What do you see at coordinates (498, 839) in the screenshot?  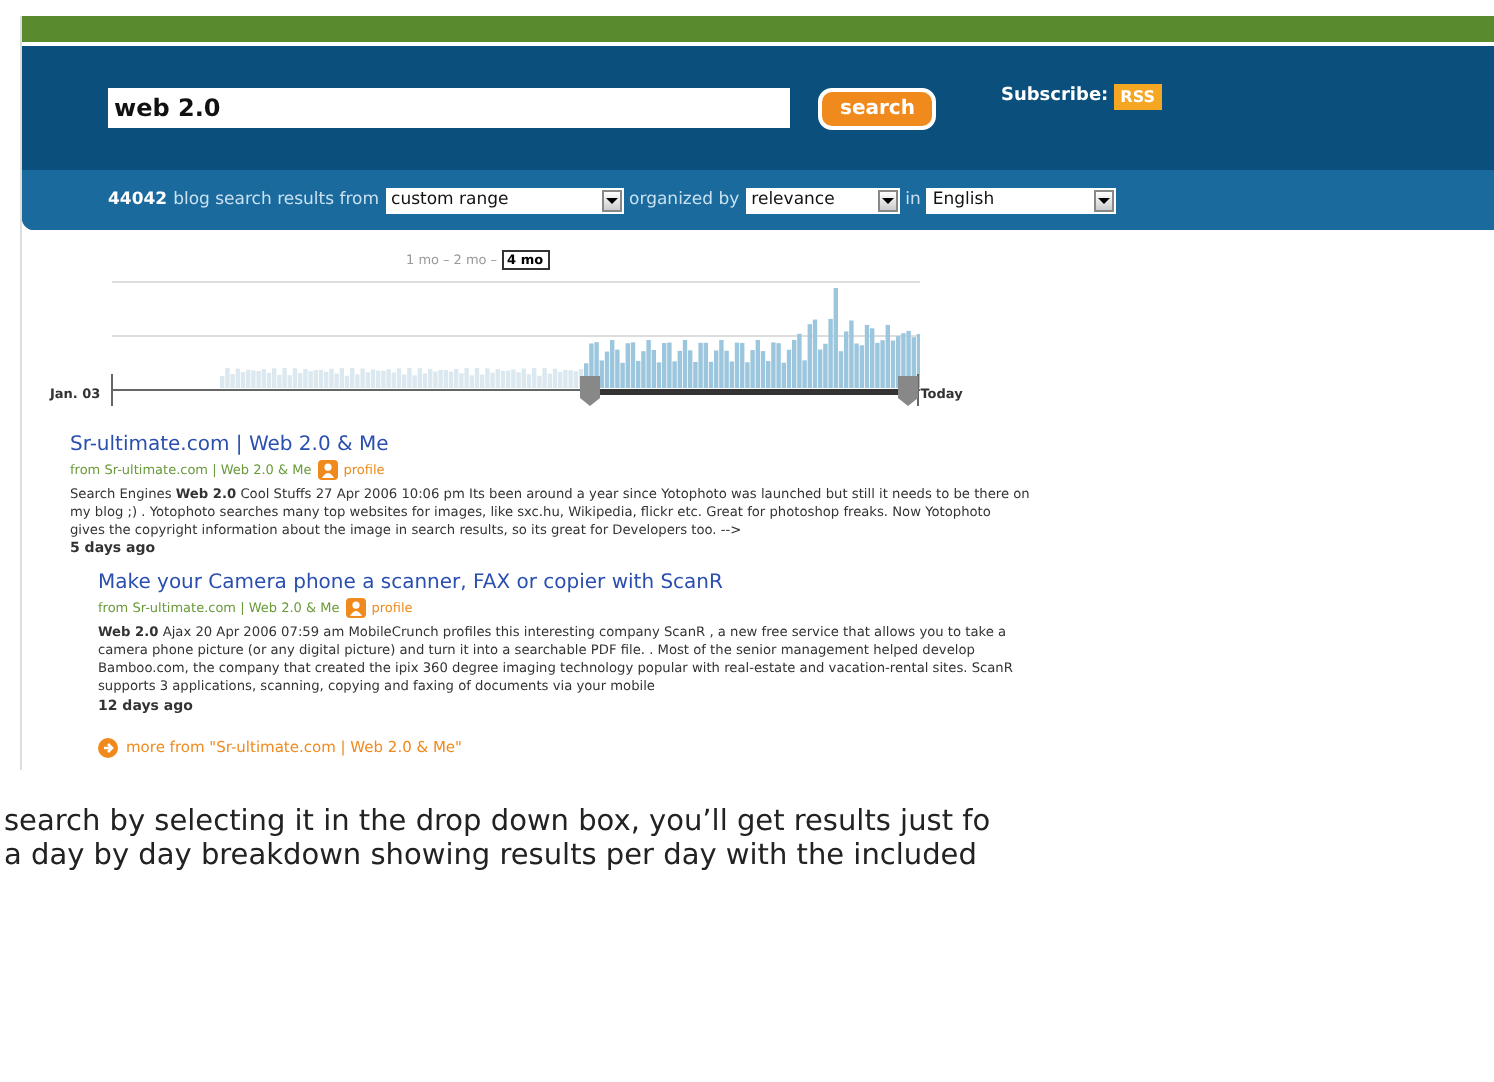 I see `article-text: search by selecting it in the drop down box, you’ll get results just fo a day by day breakdown showing results per day with the included` at bounding box center [498, 839].